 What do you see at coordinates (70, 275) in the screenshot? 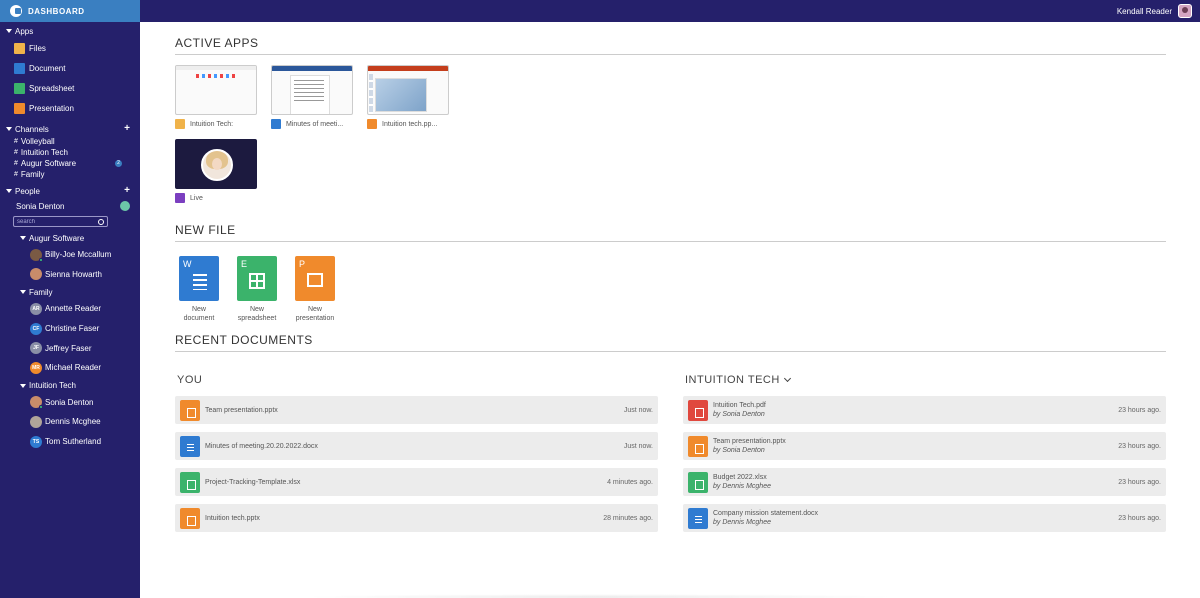
I see `person-sienna-howarth: Sienna Howarth` at bounding box center [70, 275].